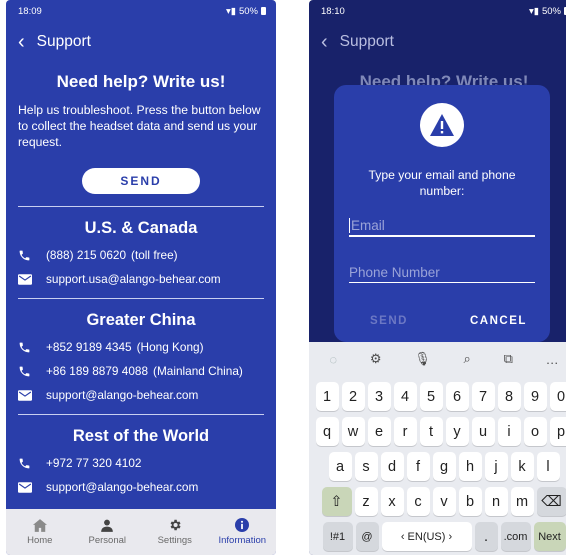 The height and width of the screenshot is (555, 566). I want to click on key: y, so click(457, 431).